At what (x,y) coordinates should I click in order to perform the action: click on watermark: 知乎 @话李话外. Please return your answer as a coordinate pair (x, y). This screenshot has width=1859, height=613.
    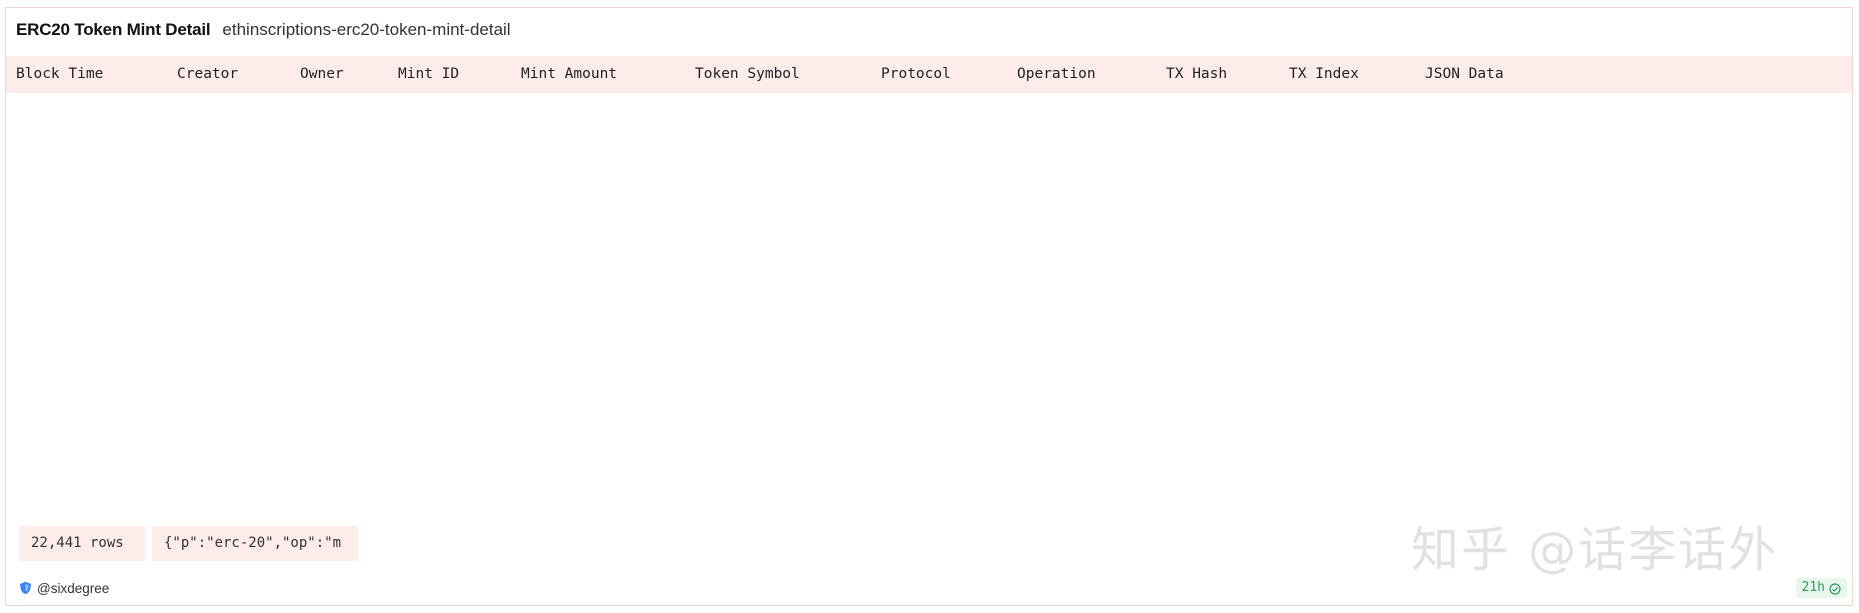
    Looking at the image, I should click on (1595, 550).